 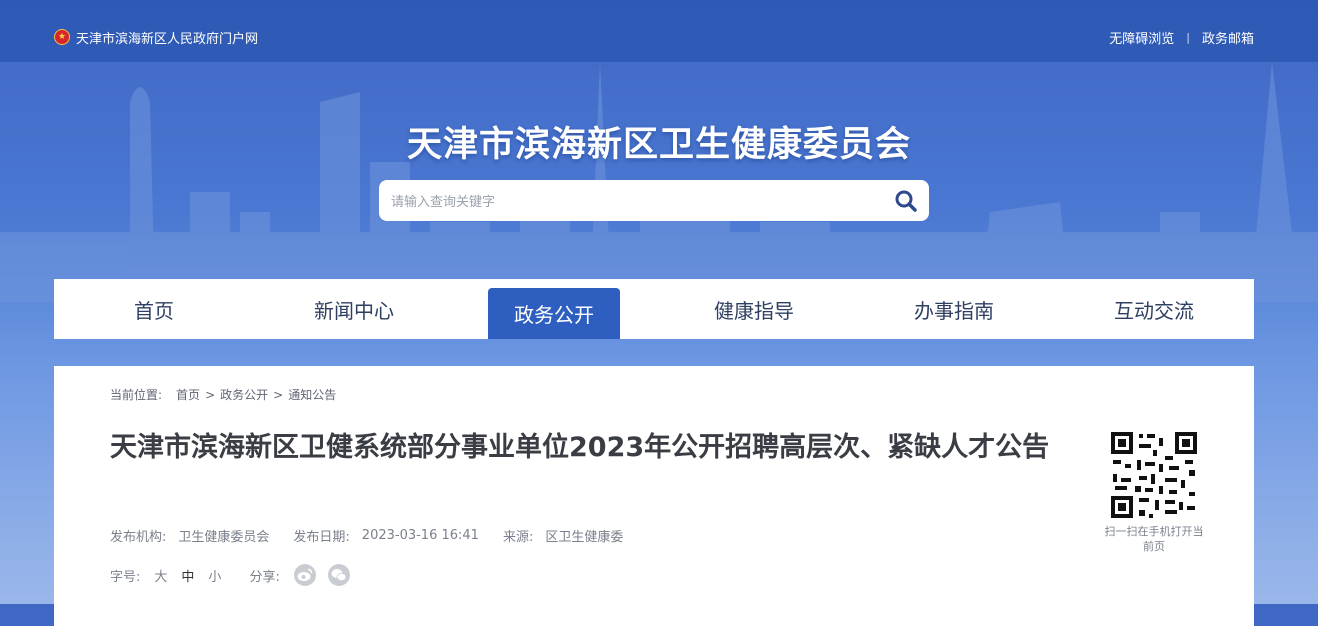 I want to click on breadcrumb-notices: 通知公告, so click(x=312, y=394).